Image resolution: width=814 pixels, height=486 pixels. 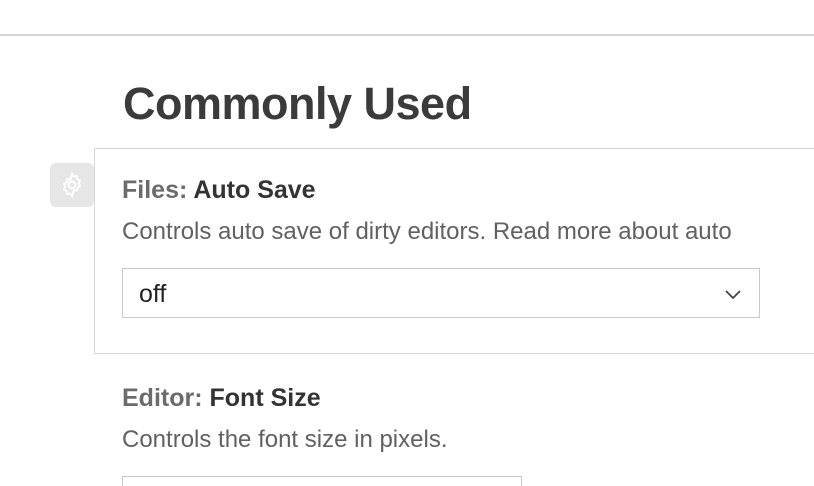 I want to click on gear-icon, so click(x=72, y=185).